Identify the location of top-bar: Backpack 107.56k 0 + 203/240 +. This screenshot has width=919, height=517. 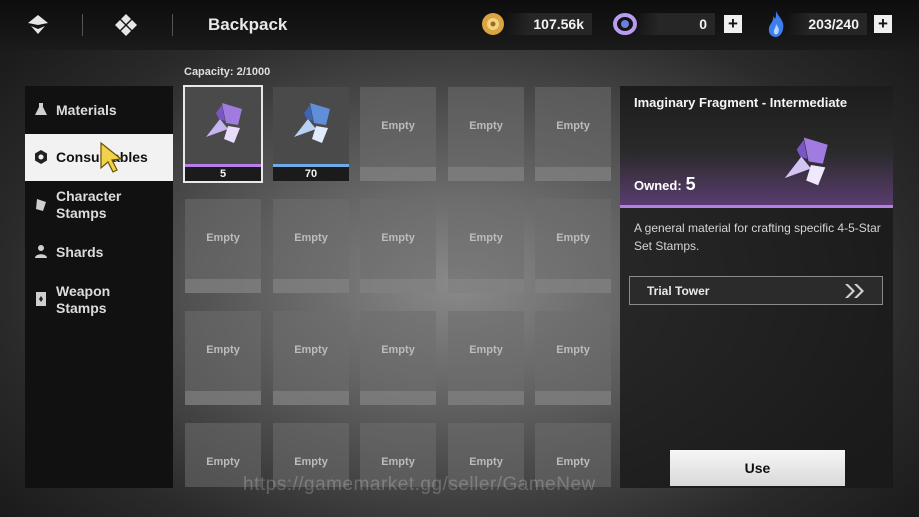
(459, 25).